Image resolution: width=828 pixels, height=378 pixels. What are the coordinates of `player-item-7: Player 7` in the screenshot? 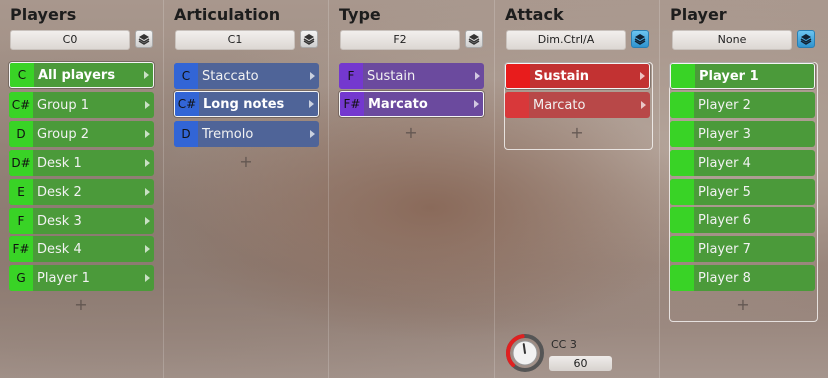 It's located at (742, 249).